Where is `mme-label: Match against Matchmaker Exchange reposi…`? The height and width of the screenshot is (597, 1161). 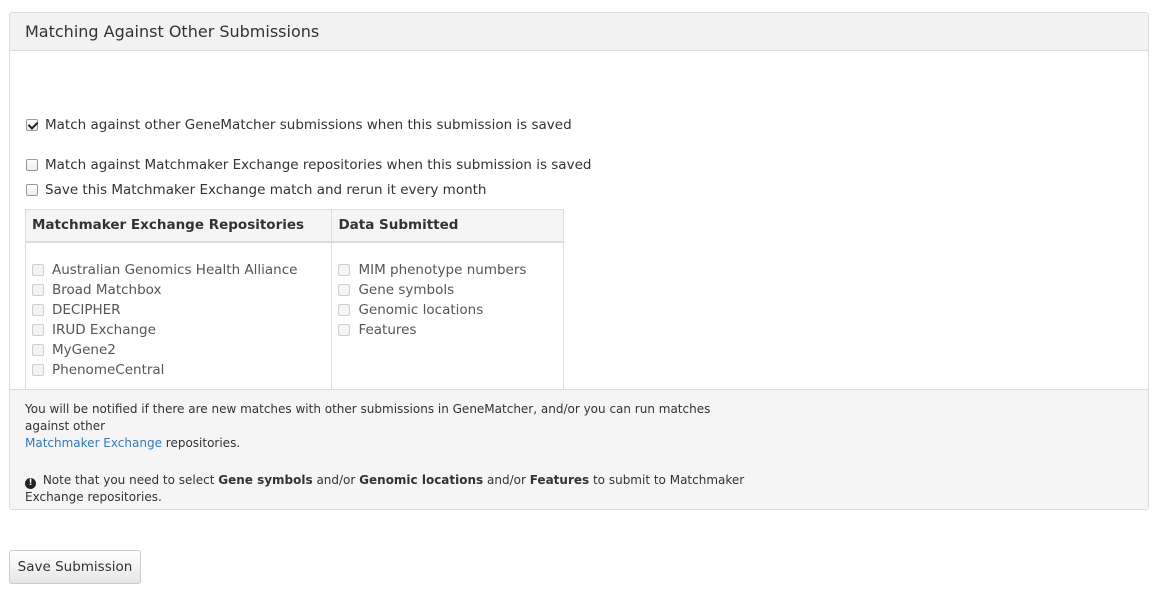
mme-label: Match against Matchmaker Exchange reposi… is located at coordinates (318, 165).